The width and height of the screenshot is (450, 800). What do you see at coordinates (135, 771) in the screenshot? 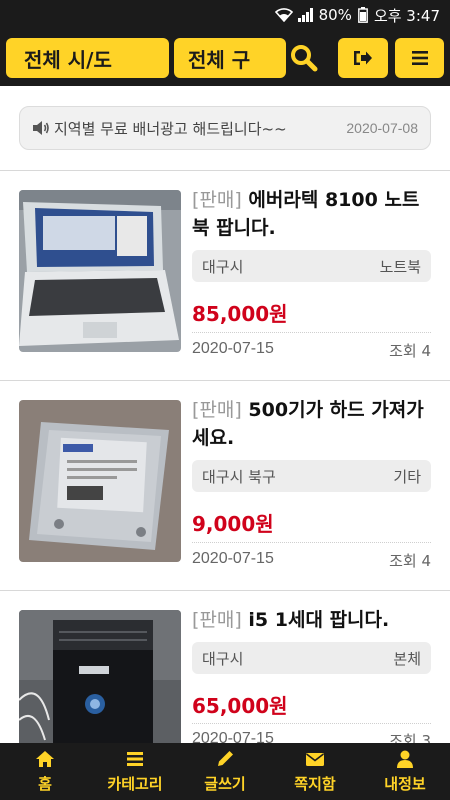
I see `nav-category: 카테고리` at bounding box center [135, 771].